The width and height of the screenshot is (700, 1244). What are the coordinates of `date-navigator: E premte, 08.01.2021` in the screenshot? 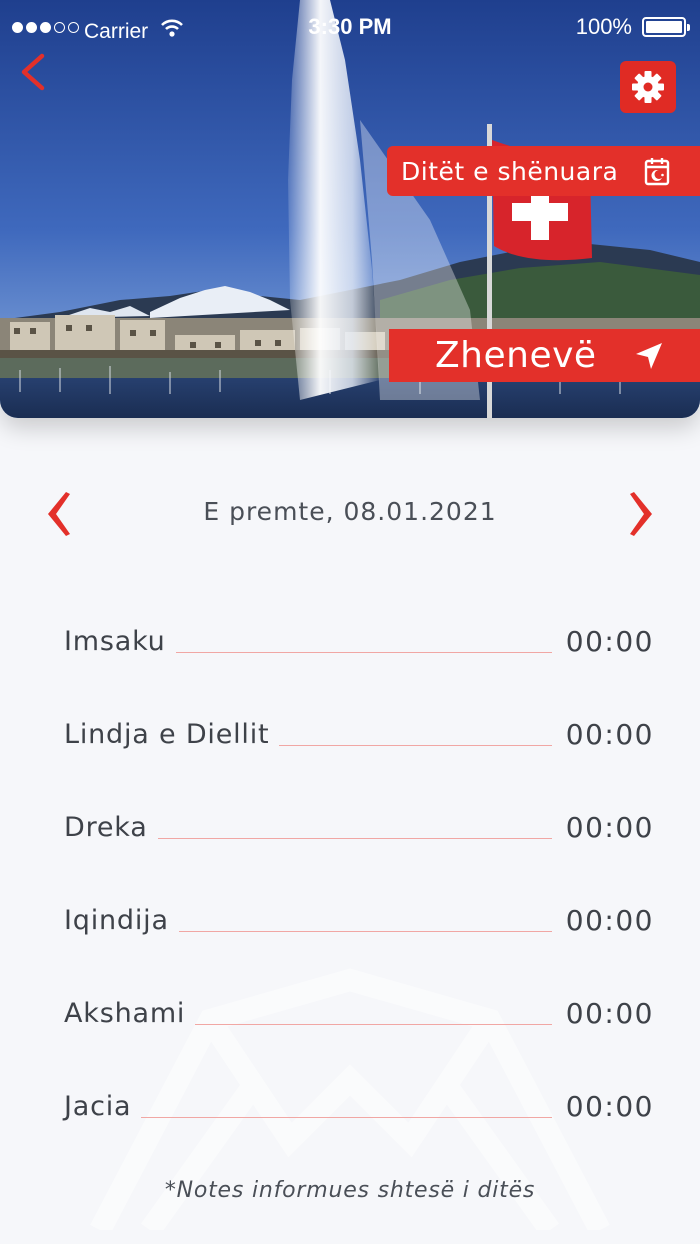 It's located at (350, 514).